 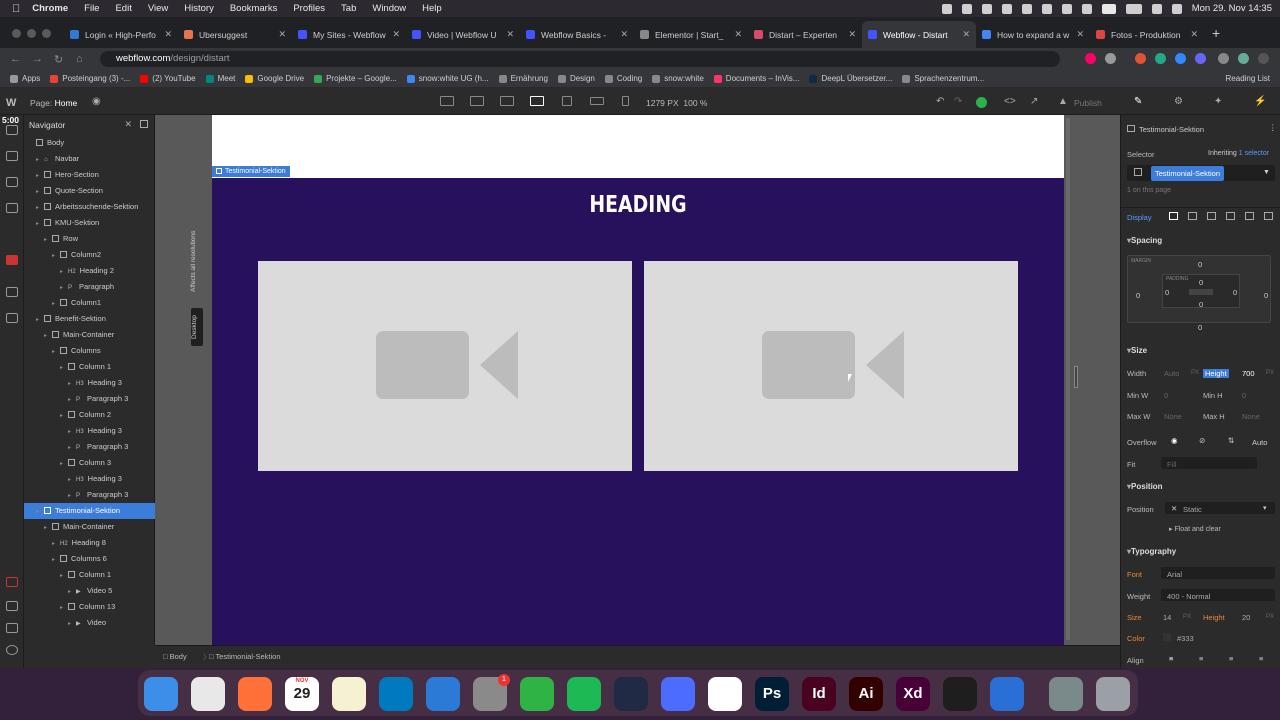 I want to click on add-elements-icon, so click(x=12, y=130).